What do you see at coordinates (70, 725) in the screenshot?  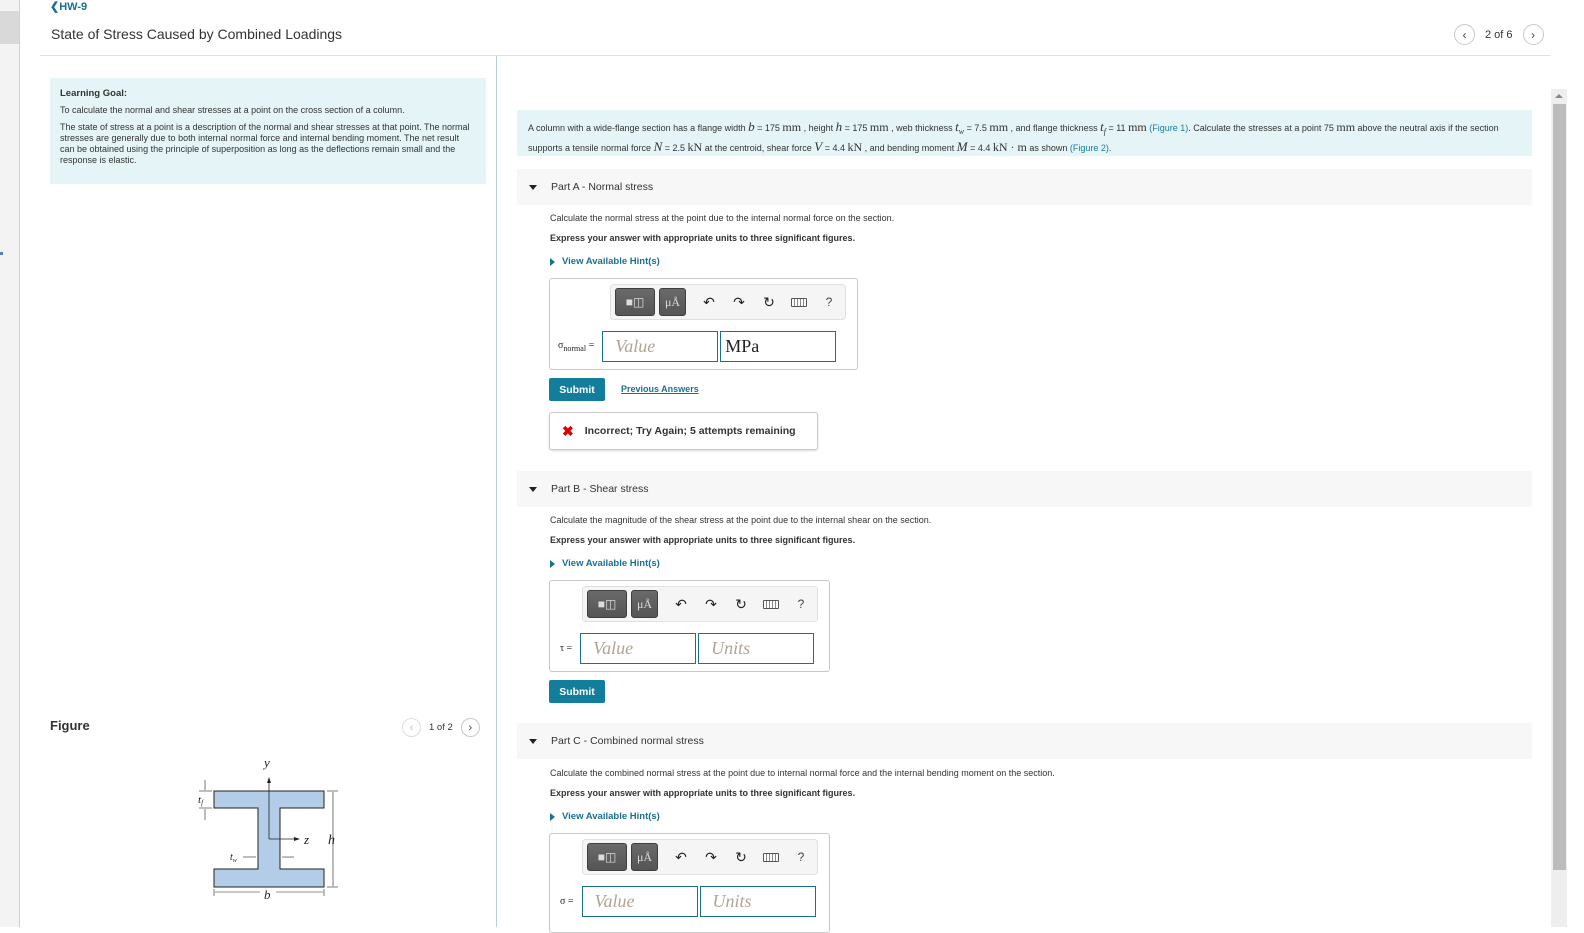 I see `figure-title: Figure` at bounding box center [70, 725].